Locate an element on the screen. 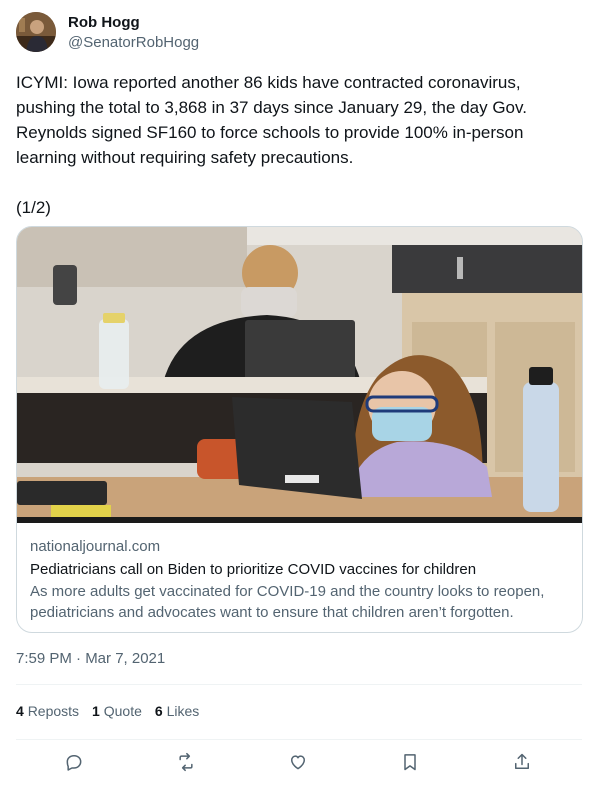 The image size is (598, 785). quotes-label: Quote is located at coordinates (122, 711).